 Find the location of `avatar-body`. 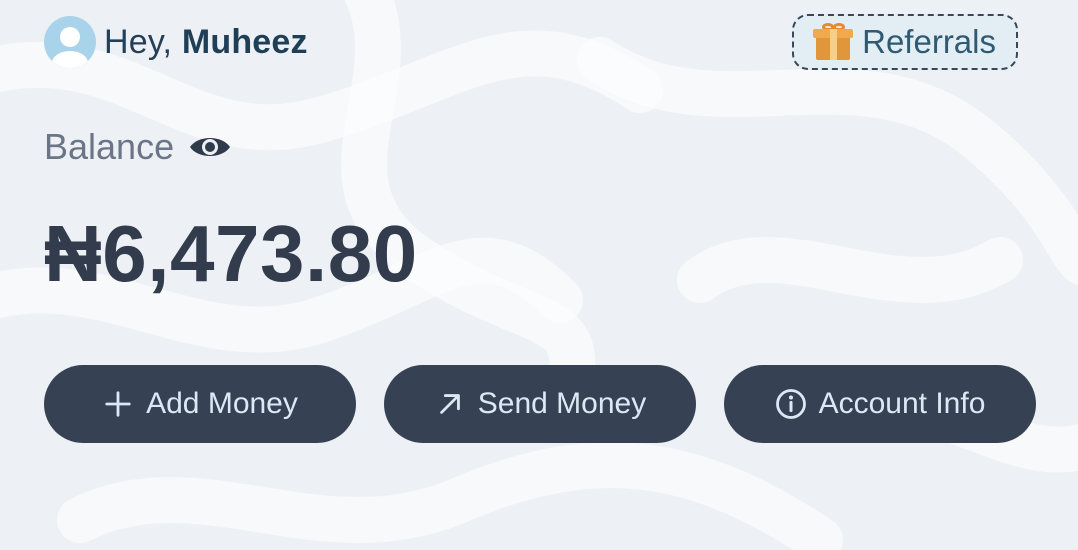

avatar-body is located at coordinates (70, 59).